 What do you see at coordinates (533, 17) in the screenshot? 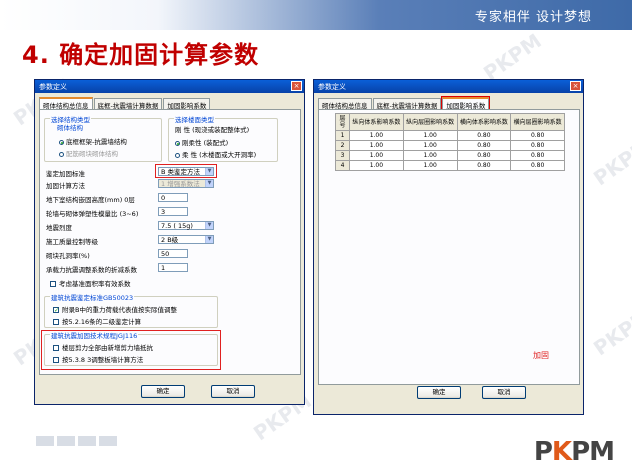
I see `slogan: 专家相伴 设计梦想` at bounding box center [533, 17].